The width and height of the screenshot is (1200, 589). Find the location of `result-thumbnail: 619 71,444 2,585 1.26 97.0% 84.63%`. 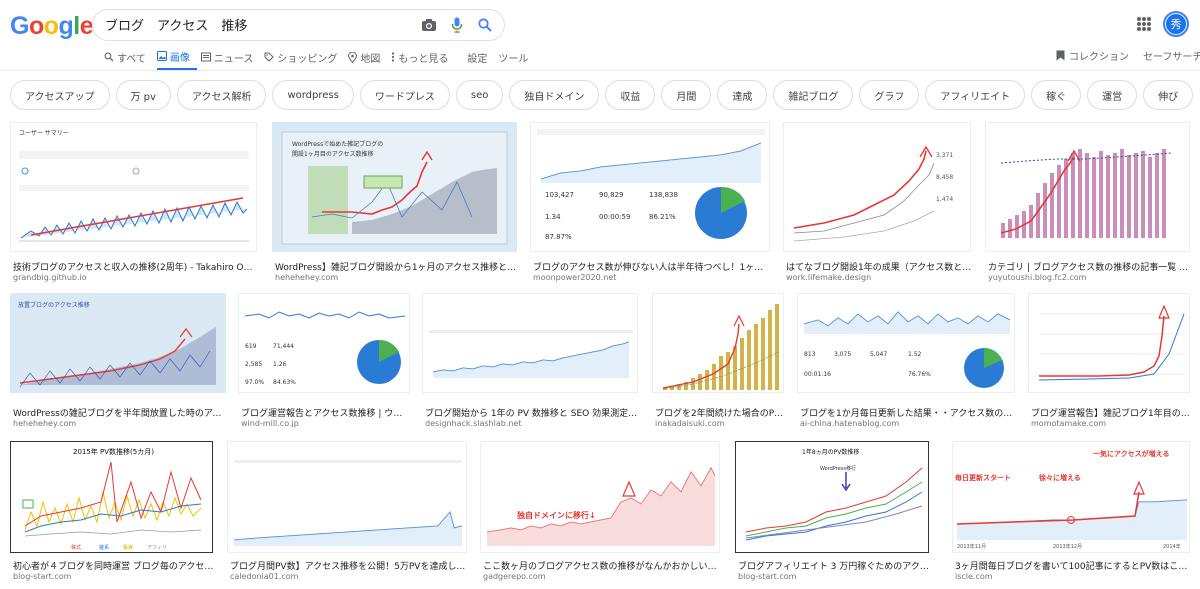

result-thumbnail: 619 71,444 2,585 1.26 97.0% 84.63% is located at coordinates (324, 343).